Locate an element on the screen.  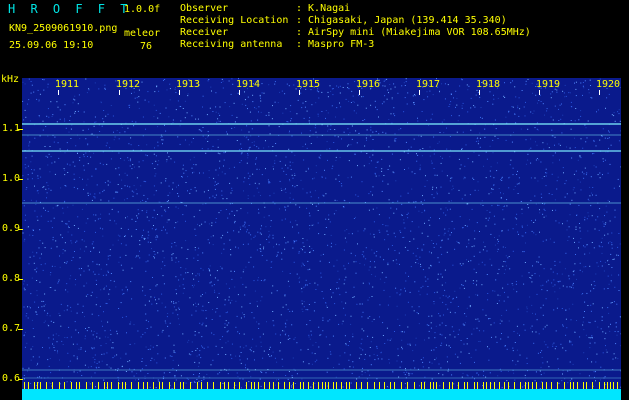
station-name: meleor is located at coordinates (142, 33).